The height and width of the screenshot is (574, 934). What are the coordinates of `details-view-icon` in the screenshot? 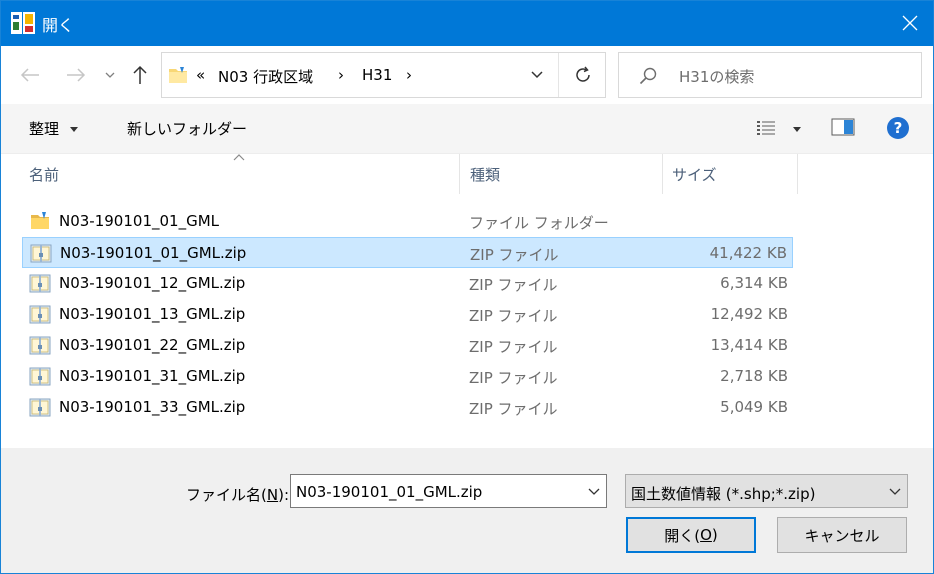 It's located at (766, 128).